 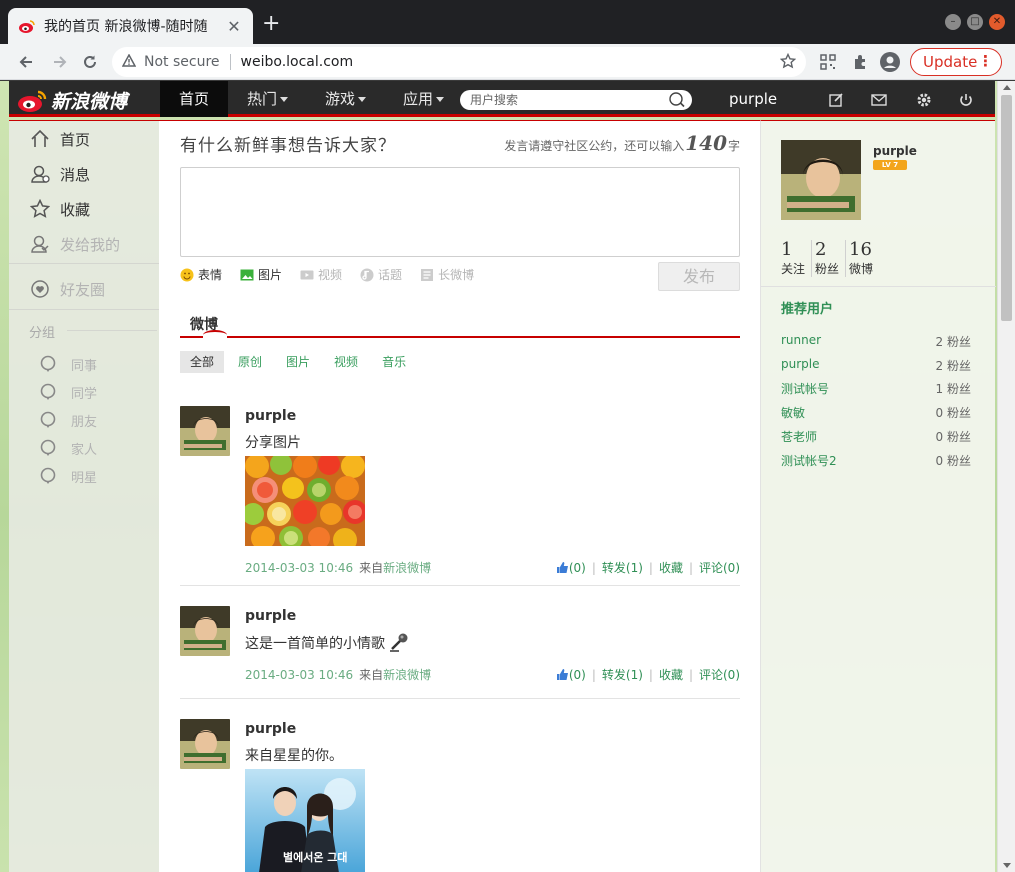 What do you see at coordinates (129, 61) in the screenshot?
I see `warning-icon` at bounding box center [129, 61].